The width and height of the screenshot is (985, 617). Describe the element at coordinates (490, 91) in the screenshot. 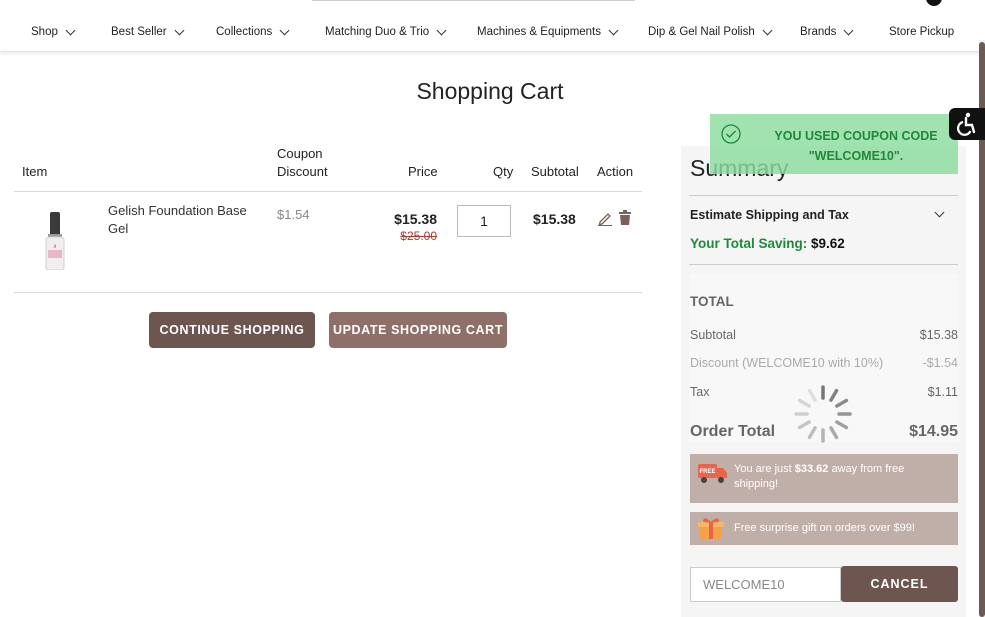

I see `page-title: Shopping Cart` at that location.